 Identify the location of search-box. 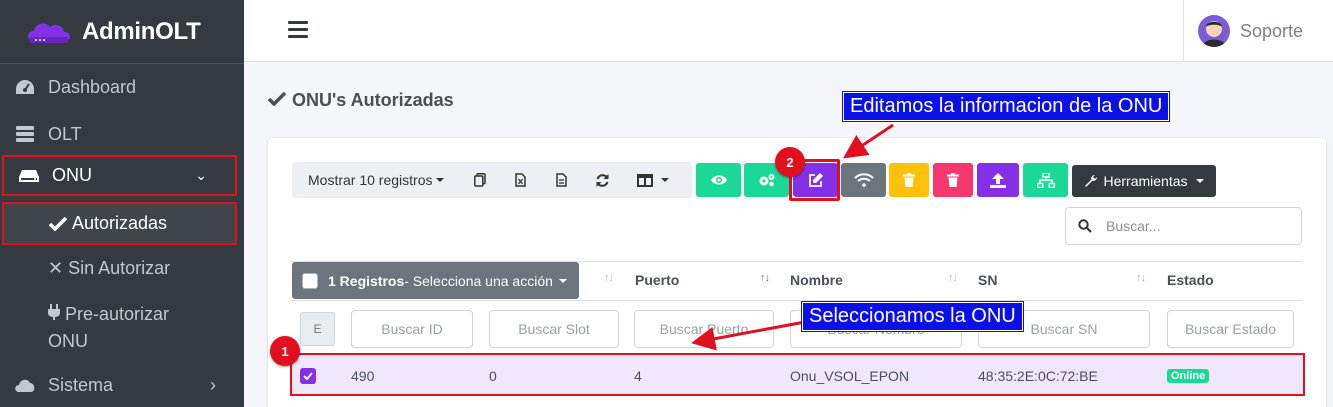
(1183, 226).